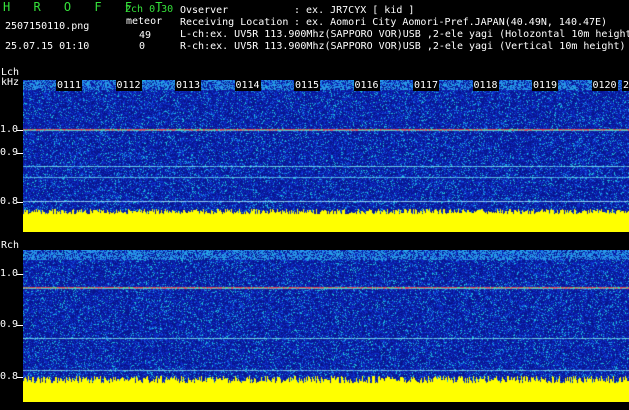  What do you see at coordinates (234, 22) in the screenshot?
I see `location-label: Receiving Location` at bounding box center [234, 22].